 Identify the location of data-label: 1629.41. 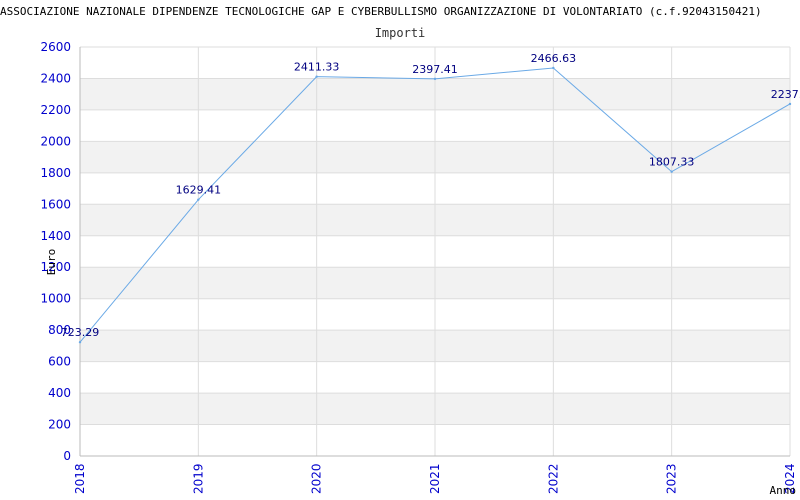
(199, 190).